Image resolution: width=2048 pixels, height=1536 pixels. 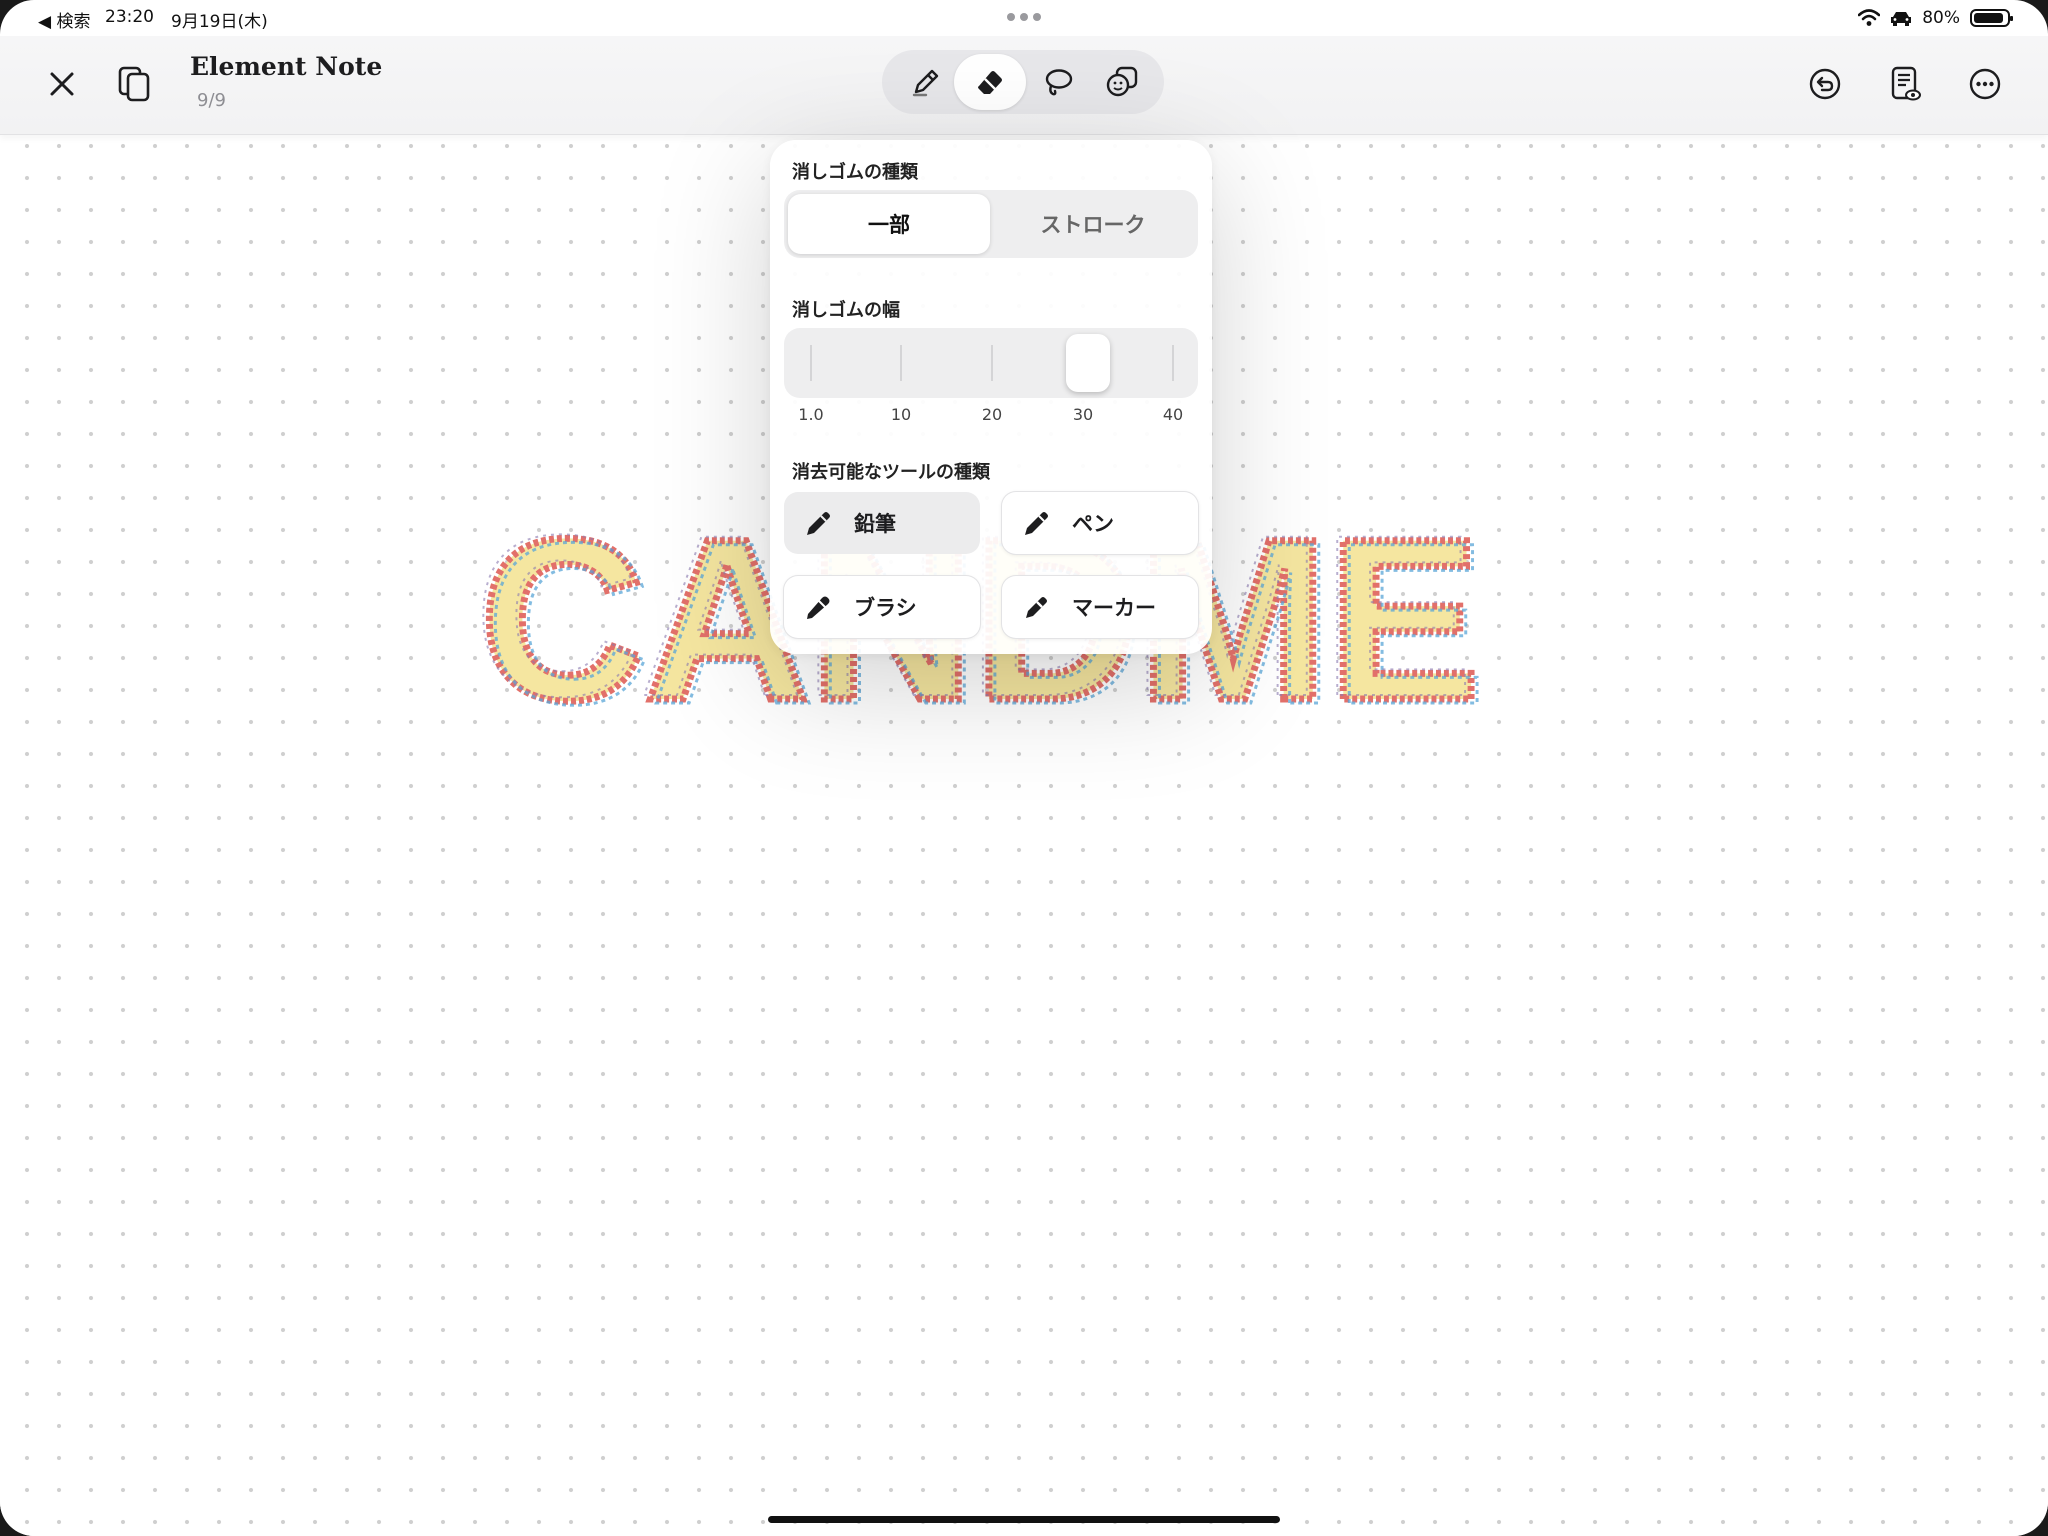 I want to click on battery-icon, so click(x=1991, y=18).